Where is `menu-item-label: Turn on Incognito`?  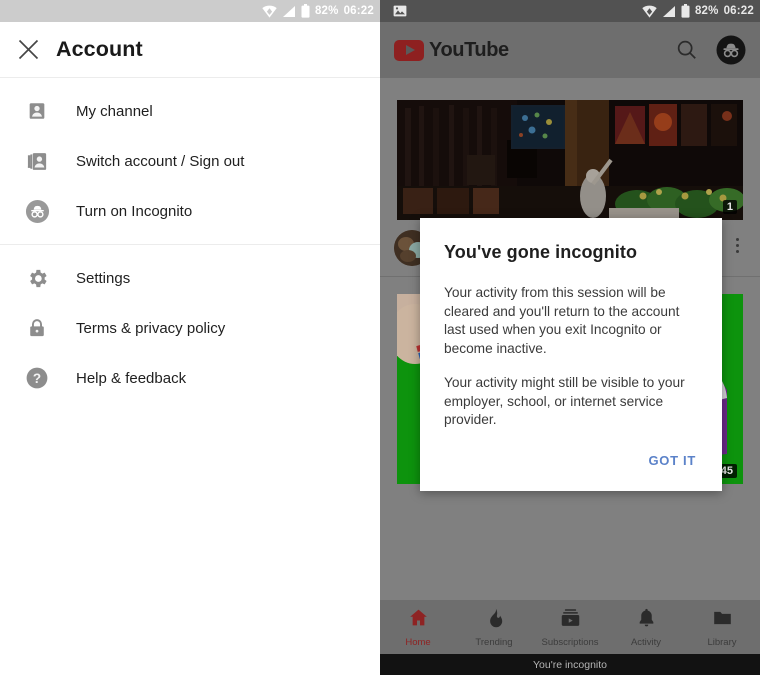
menu-item-label: Turn on Incognito is located at coordinates (134, 211).